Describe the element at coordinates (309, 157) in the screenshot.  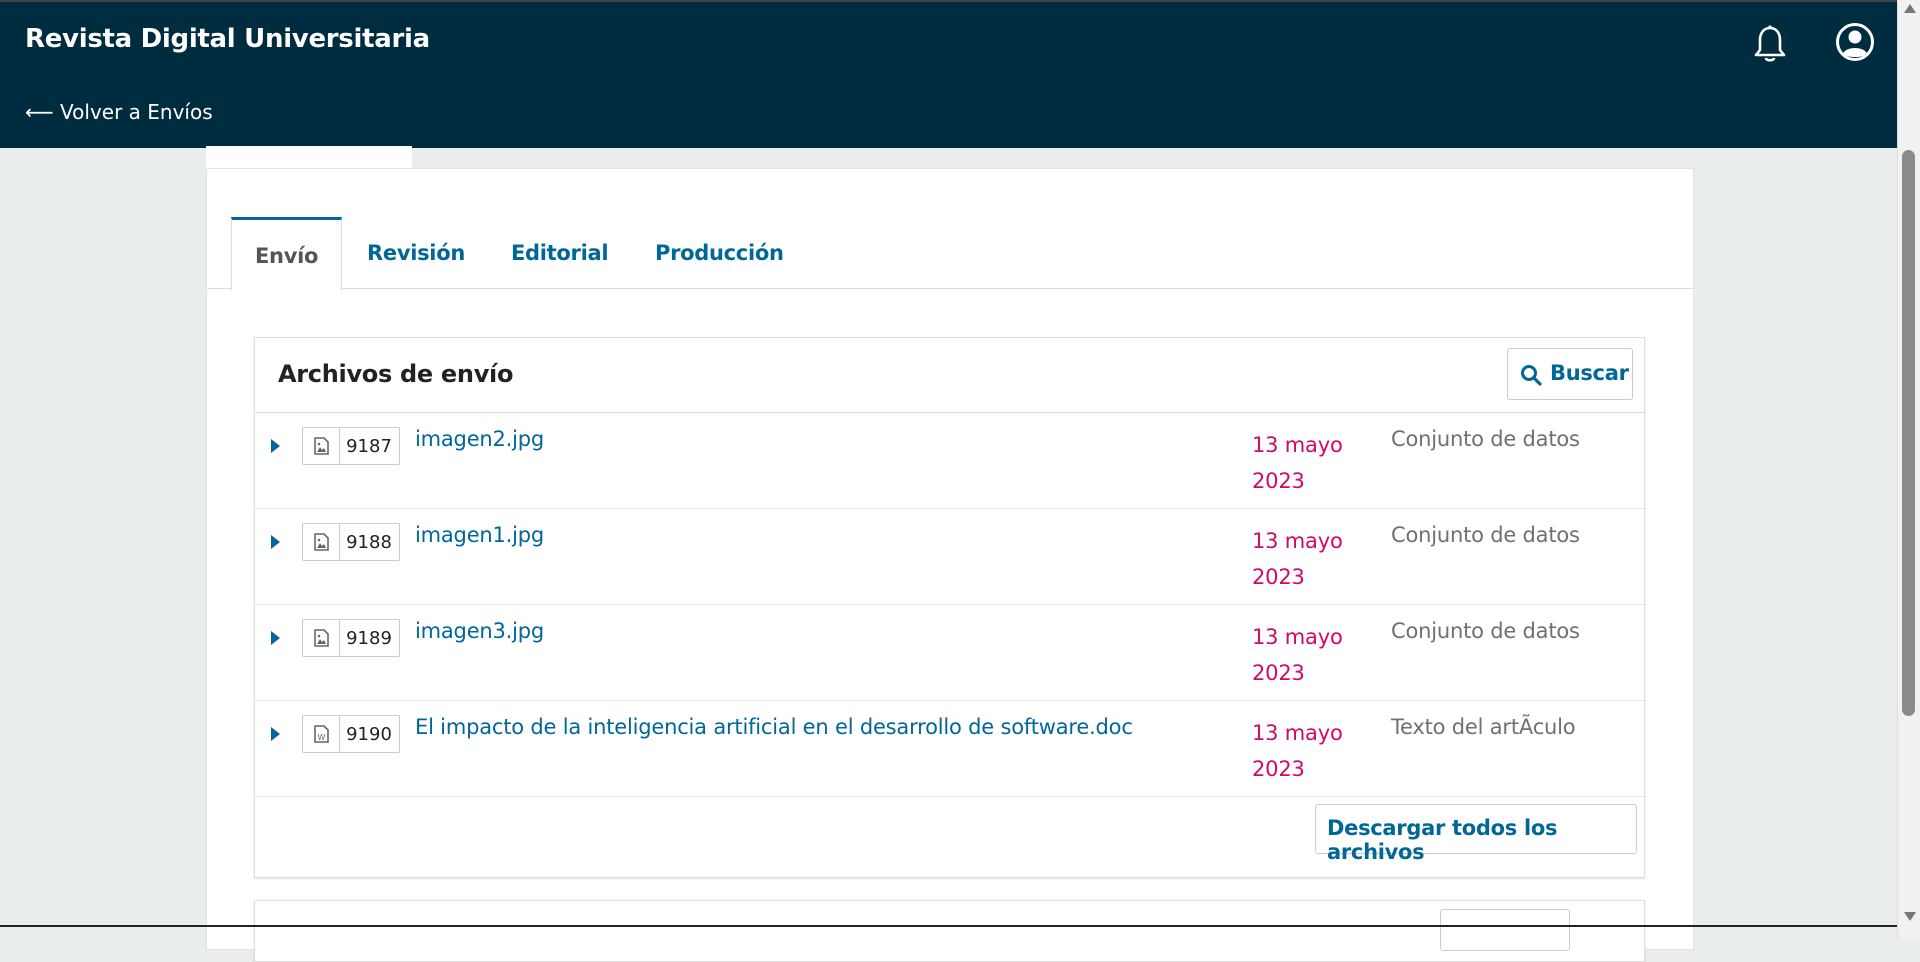
I see `card-header-tab` at that location.